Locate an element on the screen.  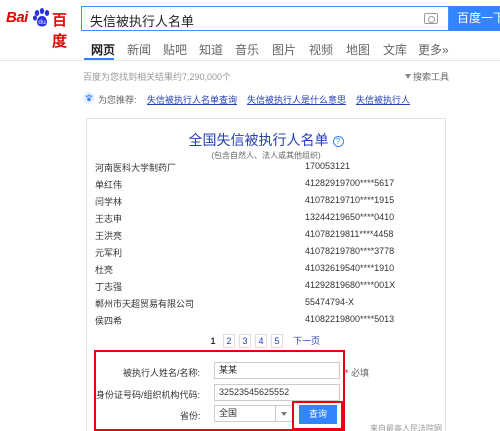
header: Bai du 百度 失信被执行人名单 百度一下 is located at coordinates (250, 25).